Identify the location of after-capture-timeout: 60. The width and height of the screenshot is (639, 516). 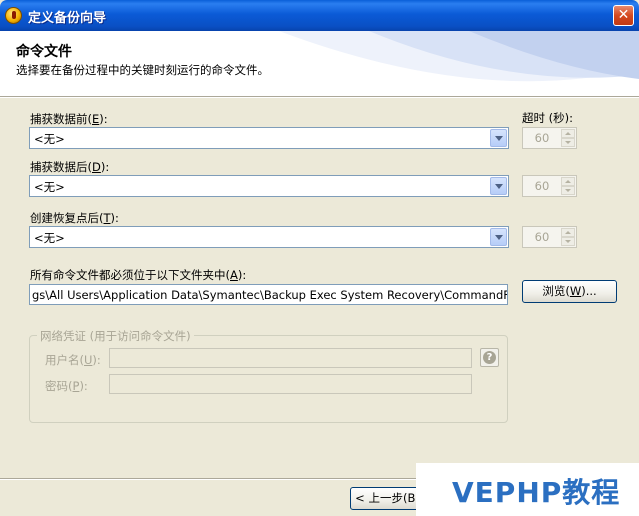
(549, 186).